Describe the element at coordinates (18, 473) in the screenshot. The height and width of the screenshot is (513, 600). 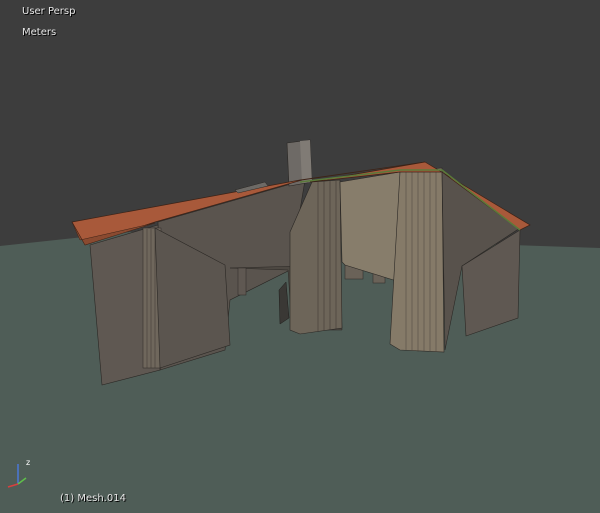
I see `axis-gizmo: z` at that location.